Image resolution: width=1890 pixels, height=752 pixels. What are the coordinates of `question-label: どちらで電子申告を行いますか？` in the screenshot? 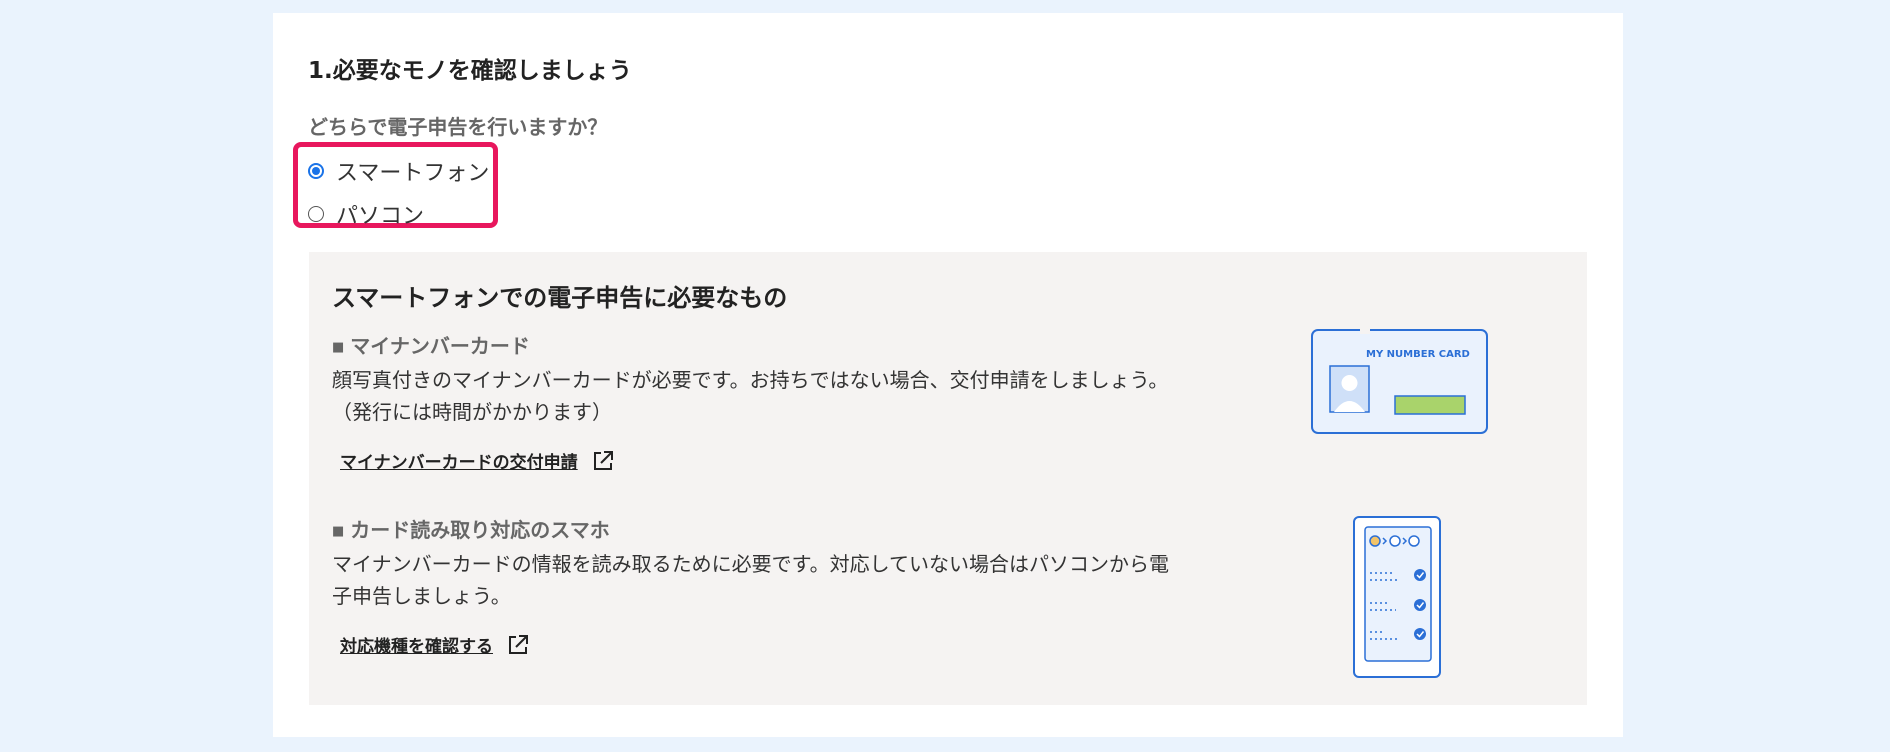 It's located at (458, 127).